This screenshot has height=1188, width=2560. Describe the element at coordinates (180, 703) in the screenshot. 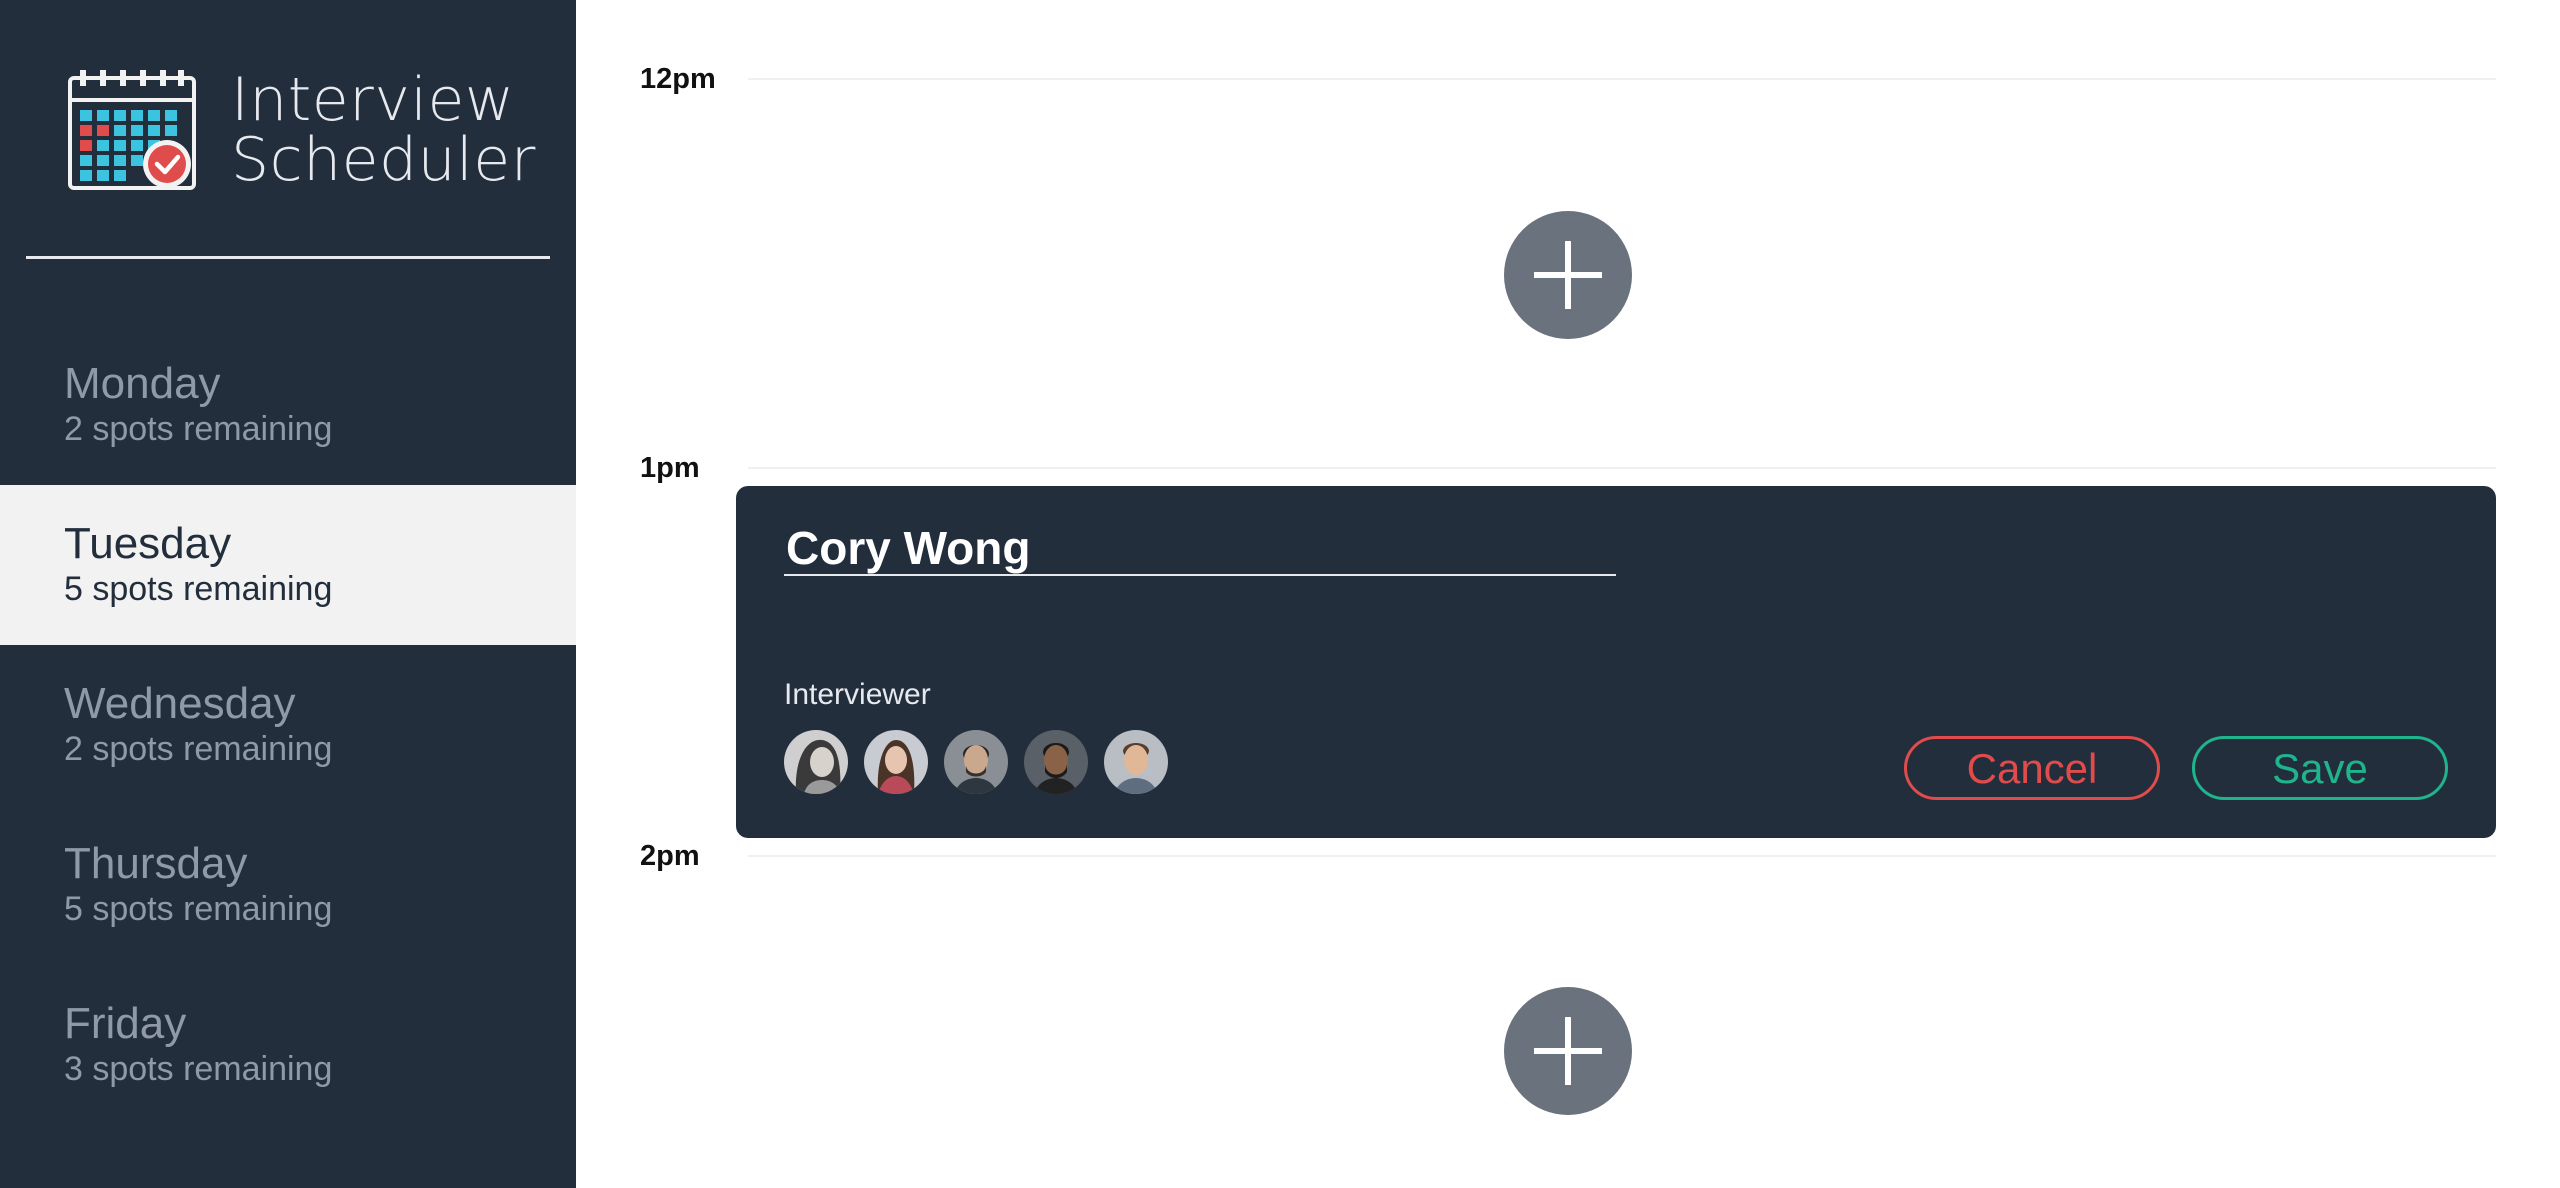

I see `day-name: Wednesday` at that location.